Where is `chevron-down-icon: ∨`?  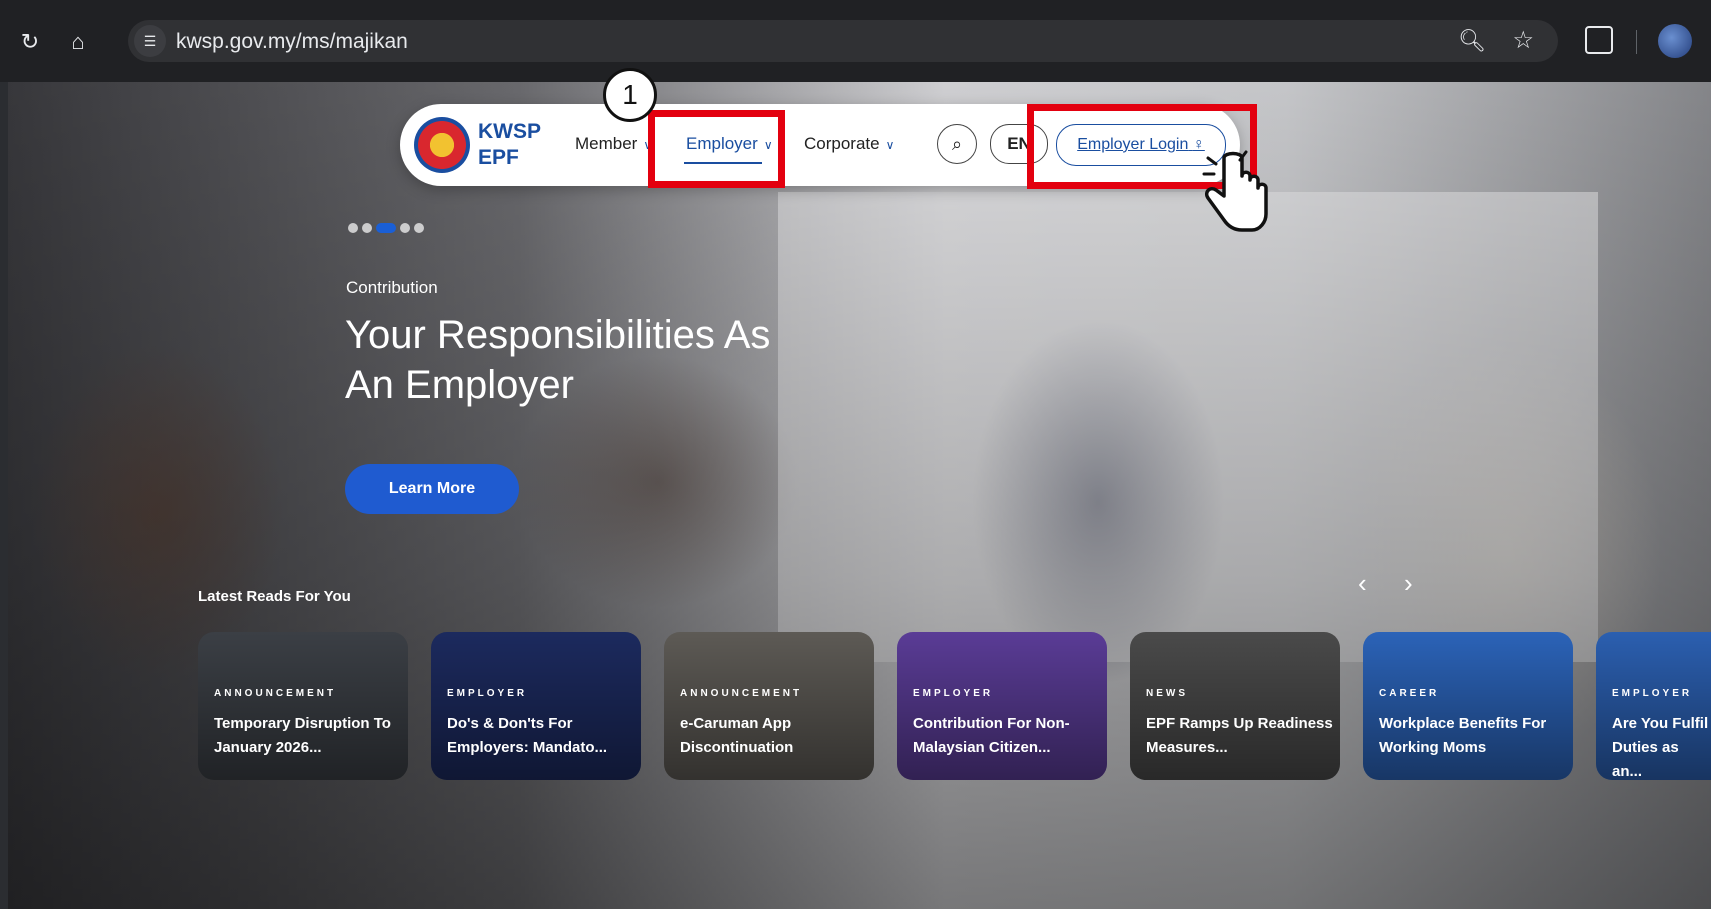
chevron-down-icon: ∨ is located at coordinates (890, 145).